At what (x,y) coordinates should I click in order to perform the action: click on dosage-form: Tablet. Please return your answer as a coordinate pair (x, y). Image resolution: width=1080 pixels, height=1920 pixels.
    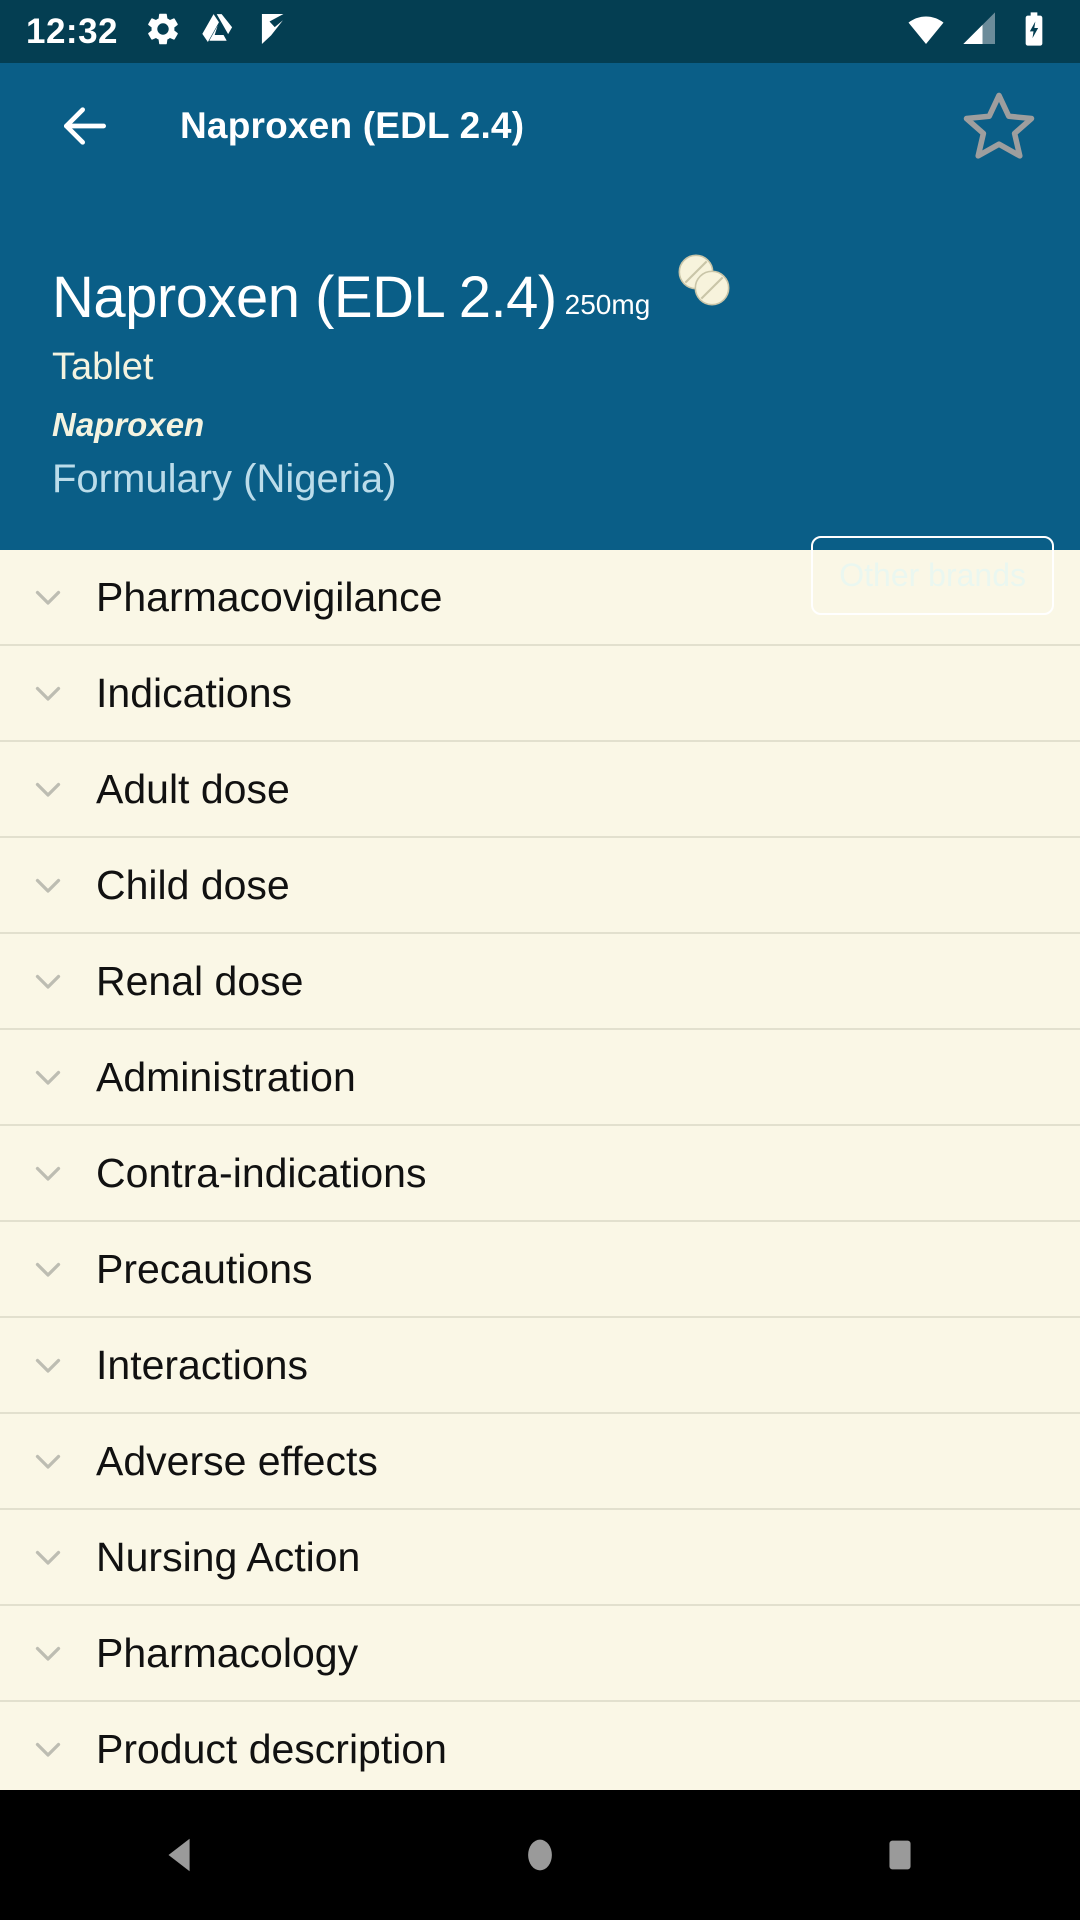
    Looking at the image, I should click on (103, 367).